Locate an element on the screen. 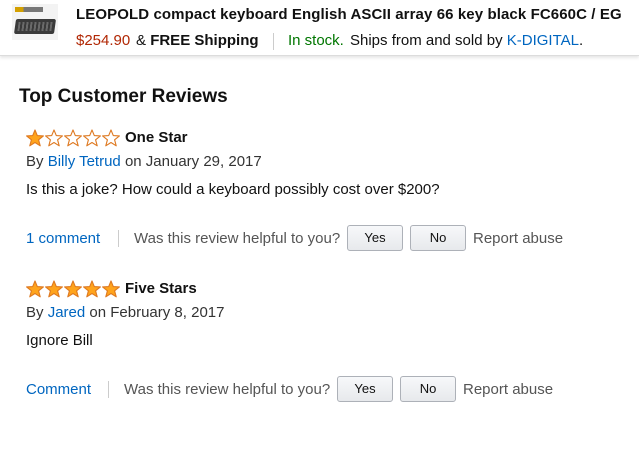 The height and width of the screenshot is (454, 639). stock-status: In stock. is located at coordinates (316, 40).